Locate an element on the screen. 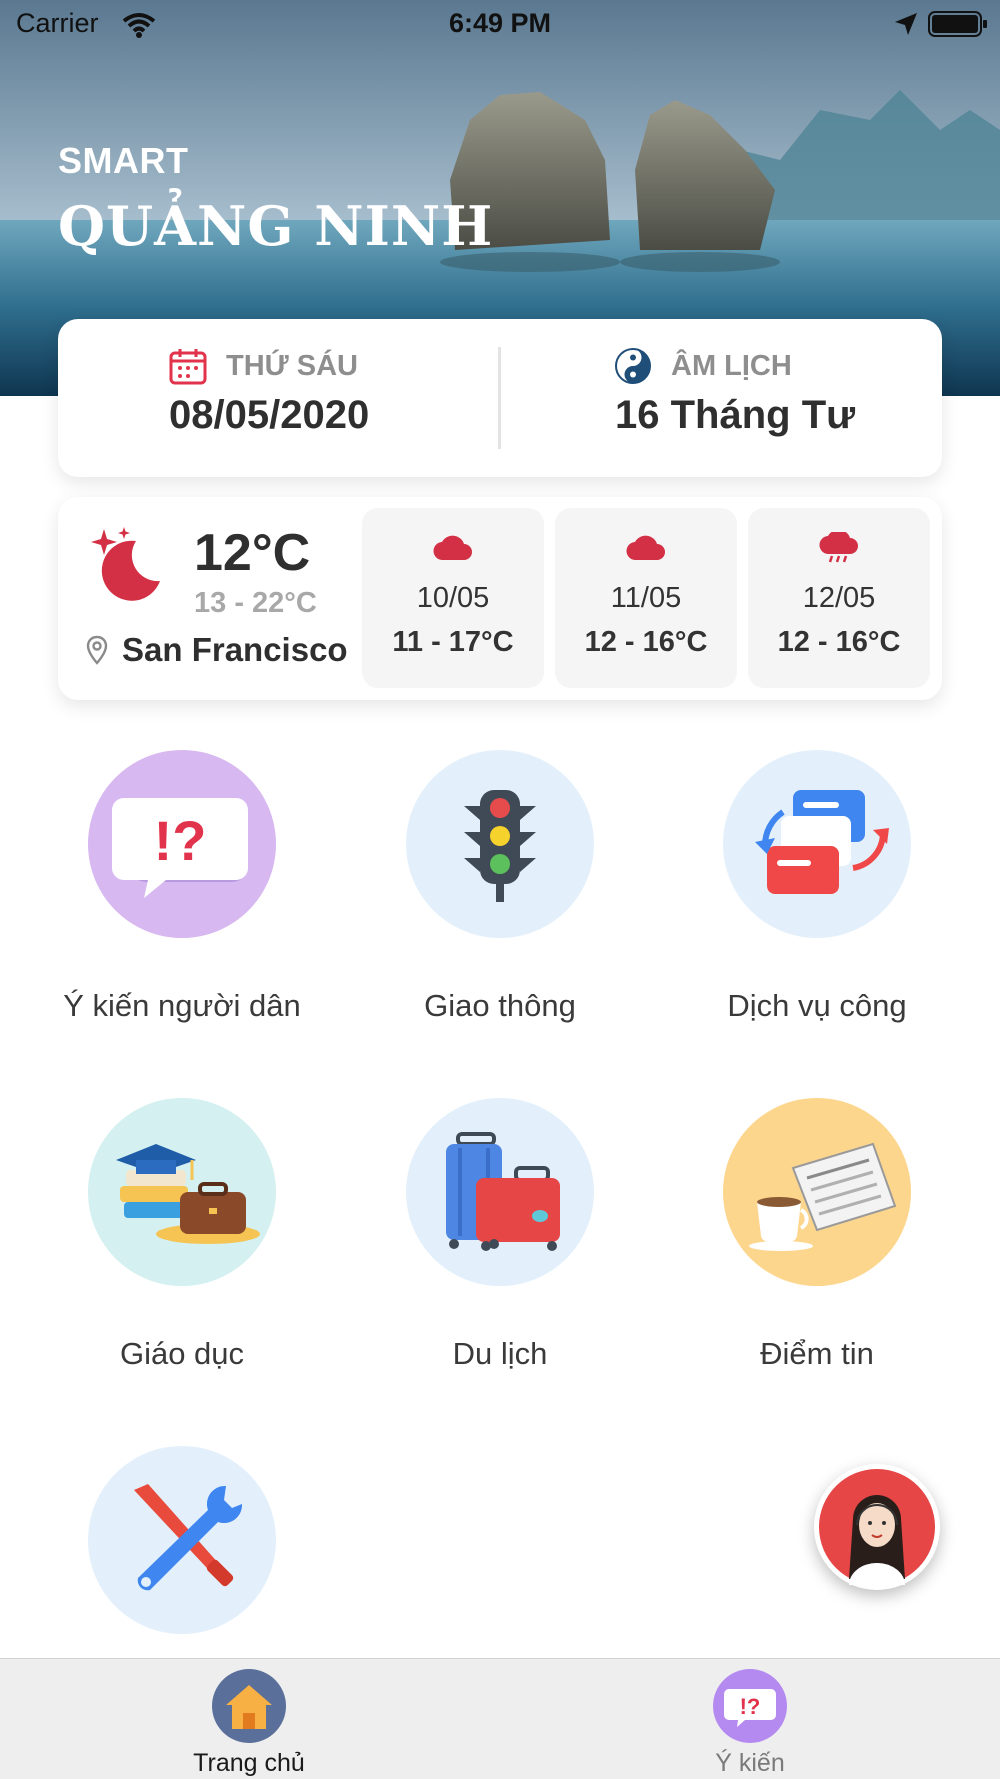 The height and width of the screenshot is (1779, 1000). virtual-assistant-button is located at coordinates (877, 1527).